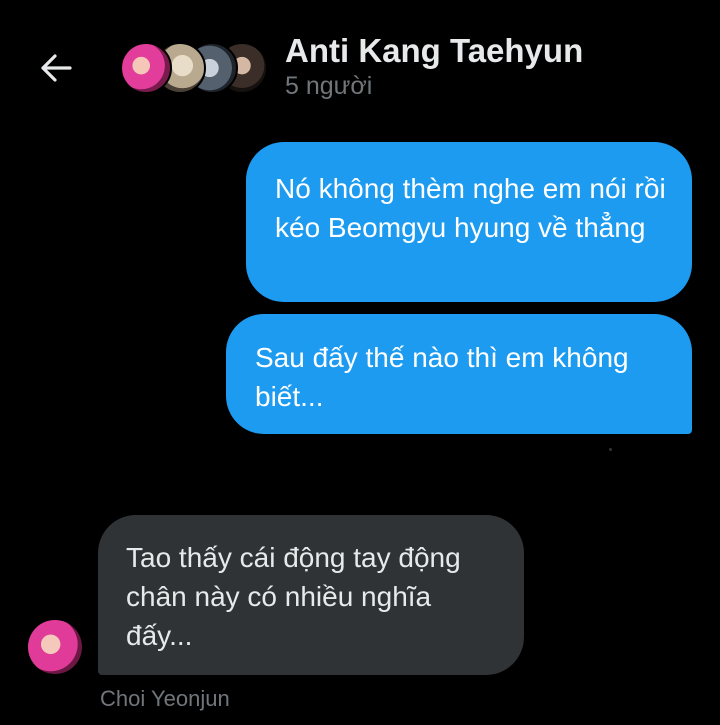 Image resolution: width=720 pixels, height=725 pixels. What do you see at coordinates (610, 449) in the screenshot?
I see `divider-dot` at bounding box center [610, 449].